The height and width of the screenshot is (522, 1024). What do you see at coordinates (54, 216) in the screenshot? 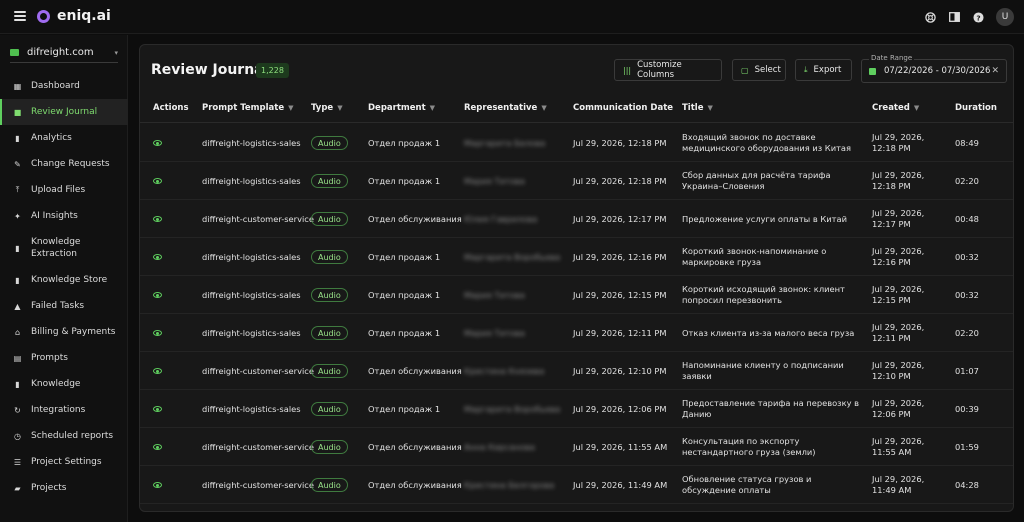
I see `sidebar-item-label: AI Insights` at bounding box center [54, 216].